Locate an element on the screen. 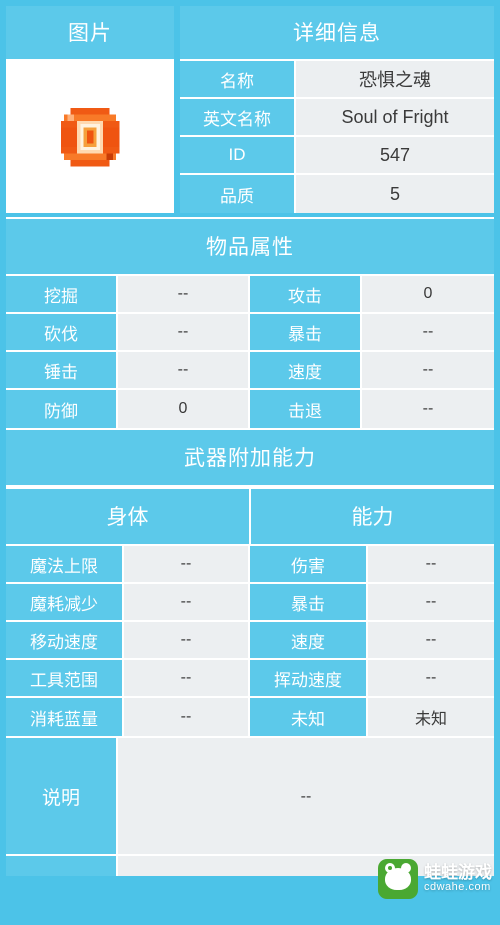 The width and height of the screenshot is (500, 925). weapon-bonus-section-title: 武器附加能力 is located at coordinates (250, 457).